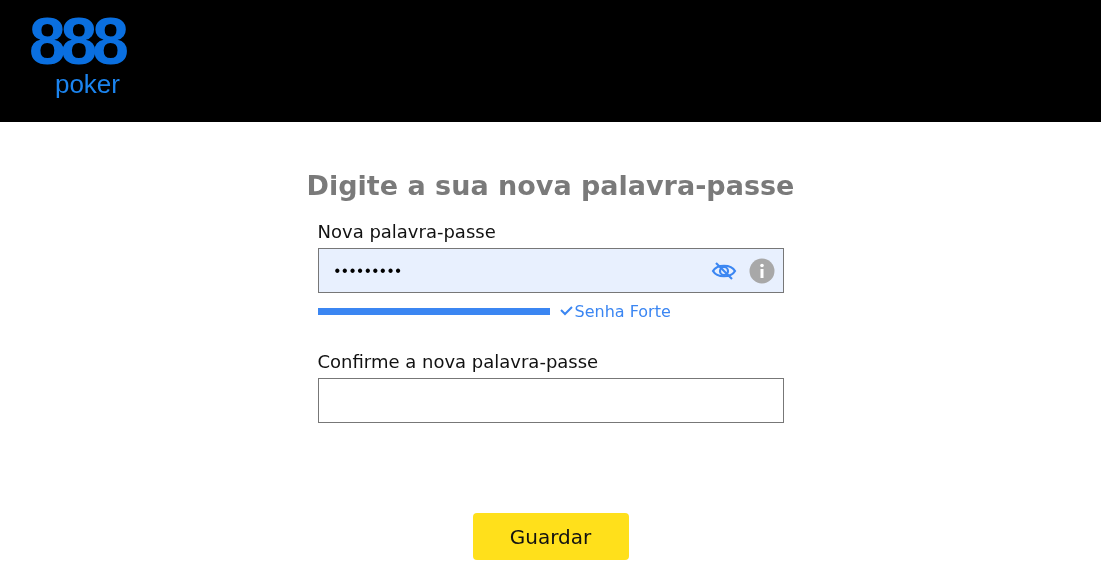 Image resolution: width=1101 pixels, height=586 pixels. I want to click on password-field: •••••••••, so click(550, 270).